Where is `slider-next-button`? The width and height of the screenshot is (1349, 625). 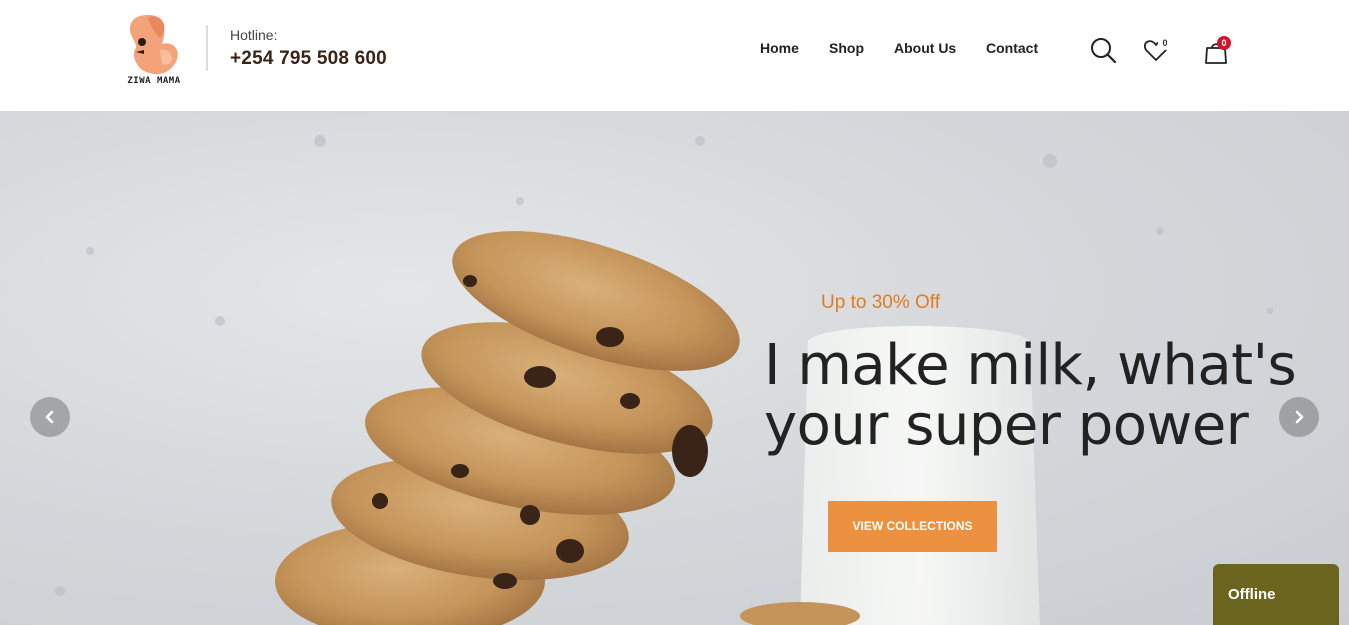
slider-next-button is located at coordinates (1299, 417).